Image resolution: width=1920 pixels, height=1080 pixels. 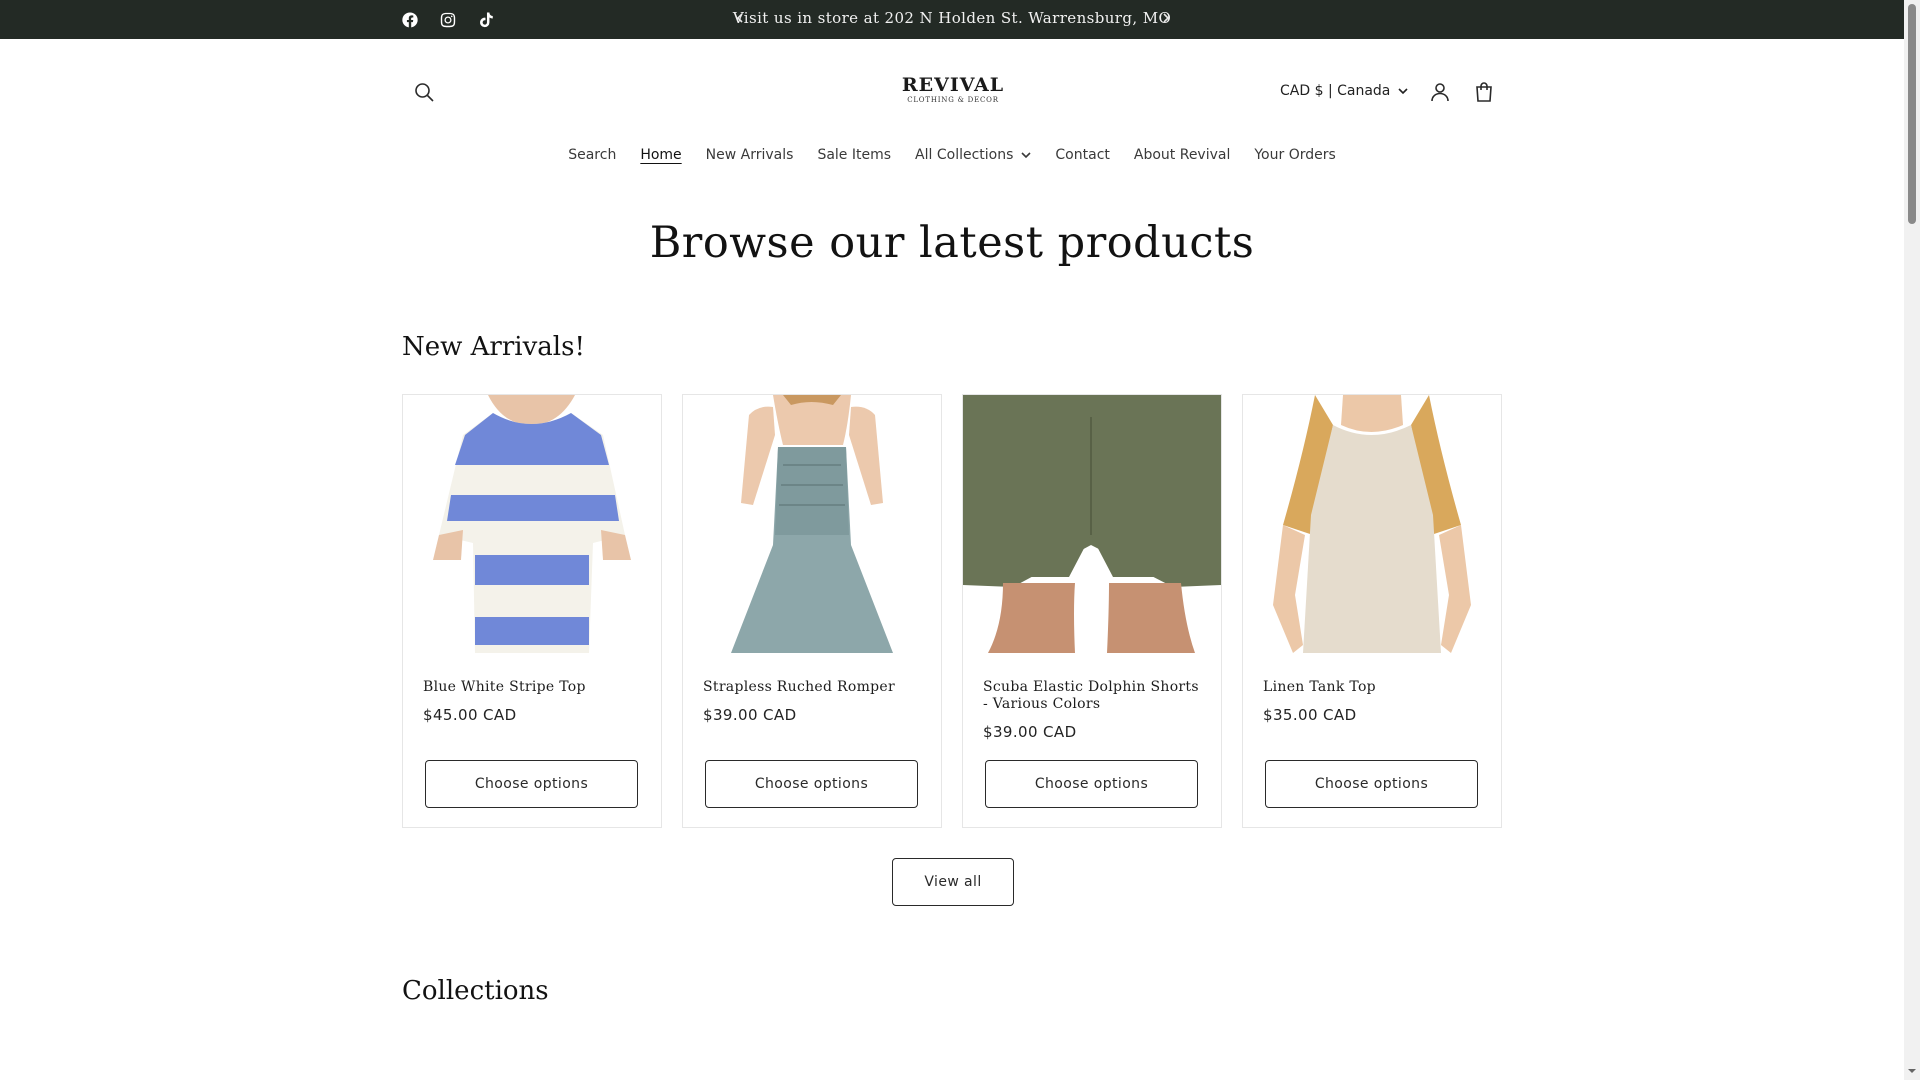 I want to click on logo-wordmark: REVIVAL, so click(x=953, y=85).